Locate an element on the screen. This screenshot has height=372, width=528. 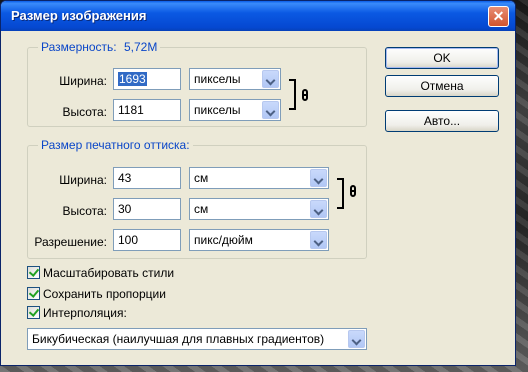
pixel-height-input: 1181 is located at coordinates (147, 110).